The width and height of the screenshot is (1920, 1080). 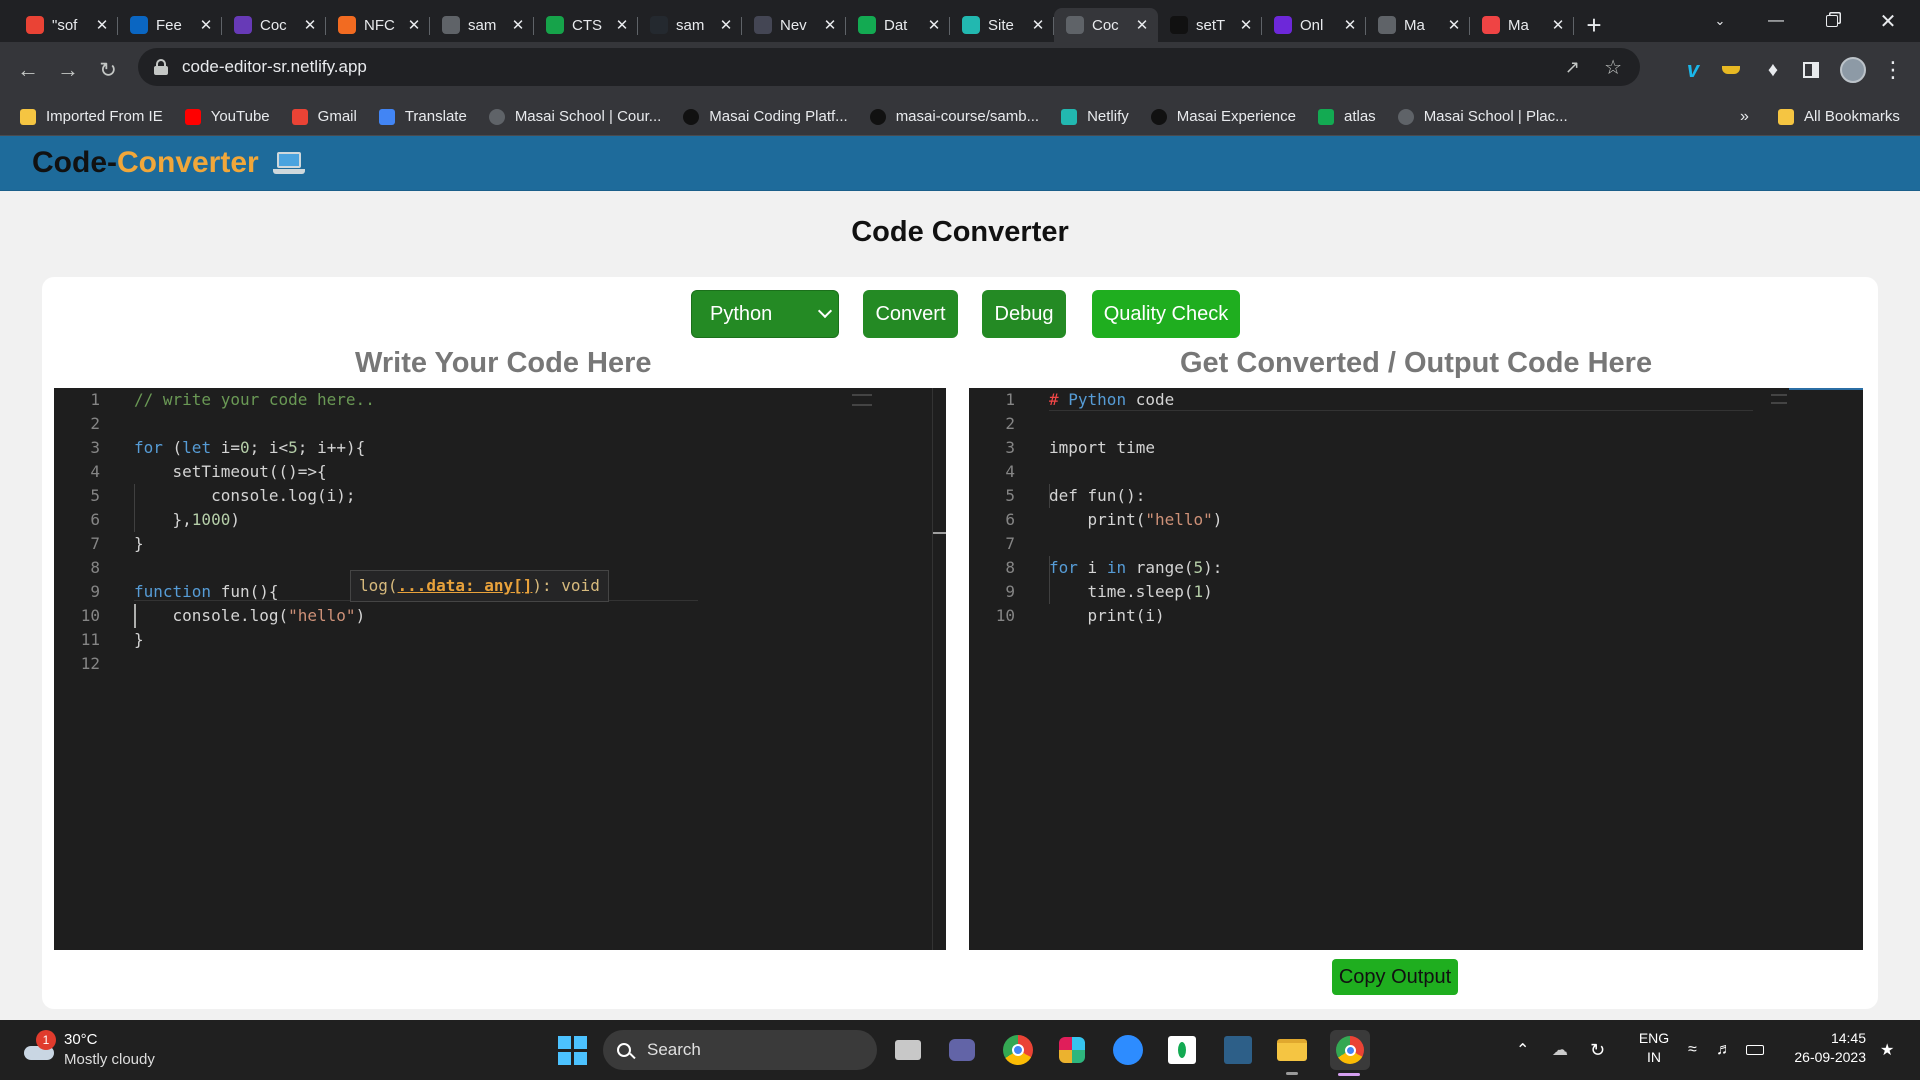 I want to click on menu-kebab-icon: ⋮, so click(x=1893, y=70).